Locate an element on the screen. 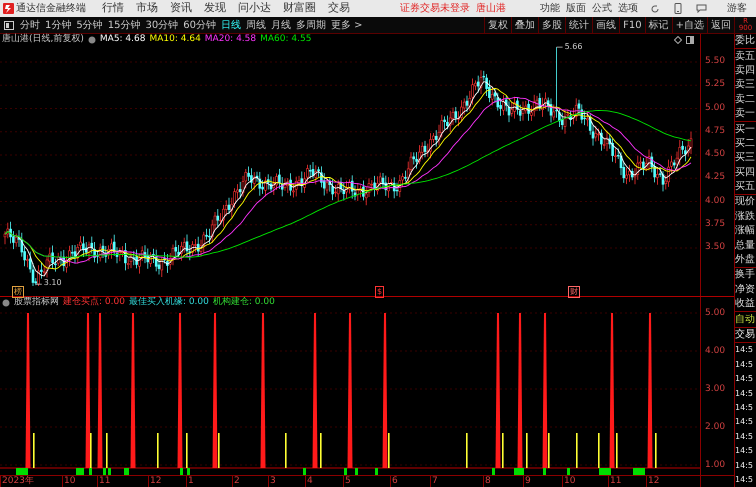 Image resolution: width=756 pixels, height=487 pixels. toolbar-button: 返回 is located at coordinates (720, 25).